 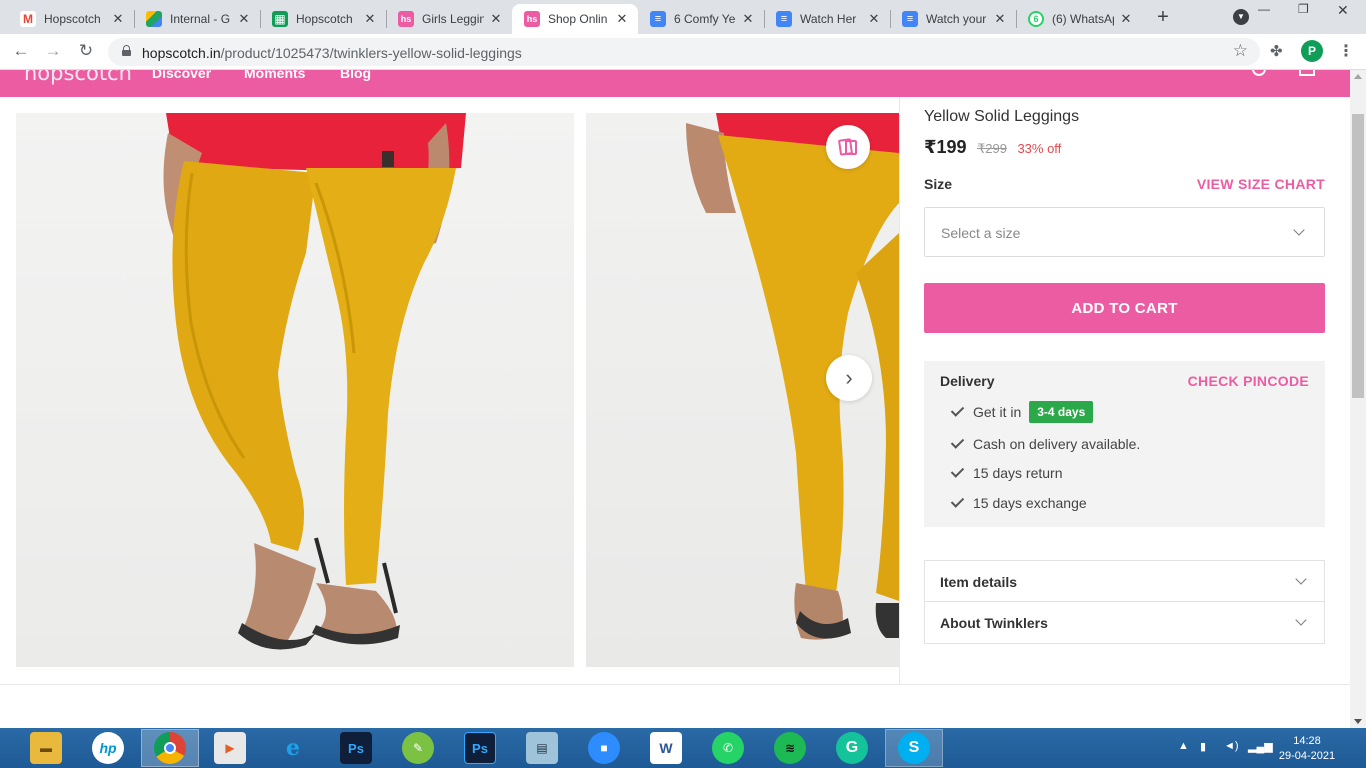 What do you see at coordinates (1307, 756) in the screenshot?
I see `clock-date: 29-04-2021` at bounding box center [1307, 756].